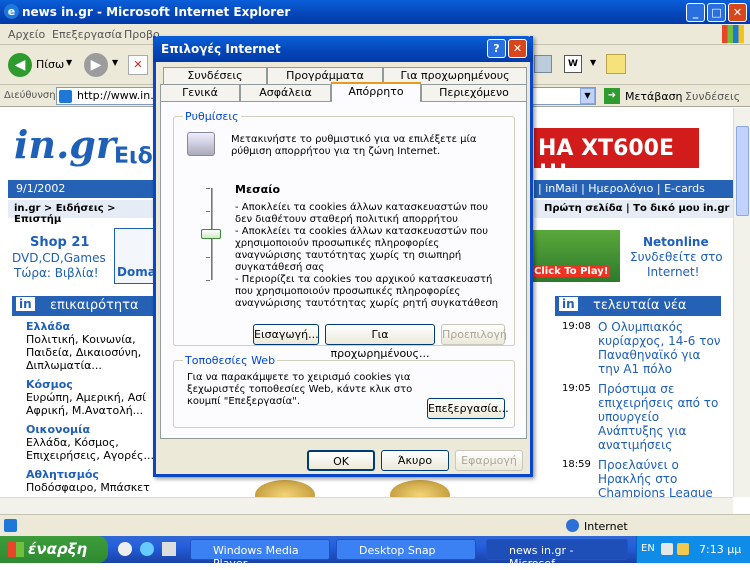 The image size is (750, 570). What do you see at coordinates (376, 92) in the screenshot?
I see `tab-privacy: Απόρρητο` at bounding box center [376, 92].